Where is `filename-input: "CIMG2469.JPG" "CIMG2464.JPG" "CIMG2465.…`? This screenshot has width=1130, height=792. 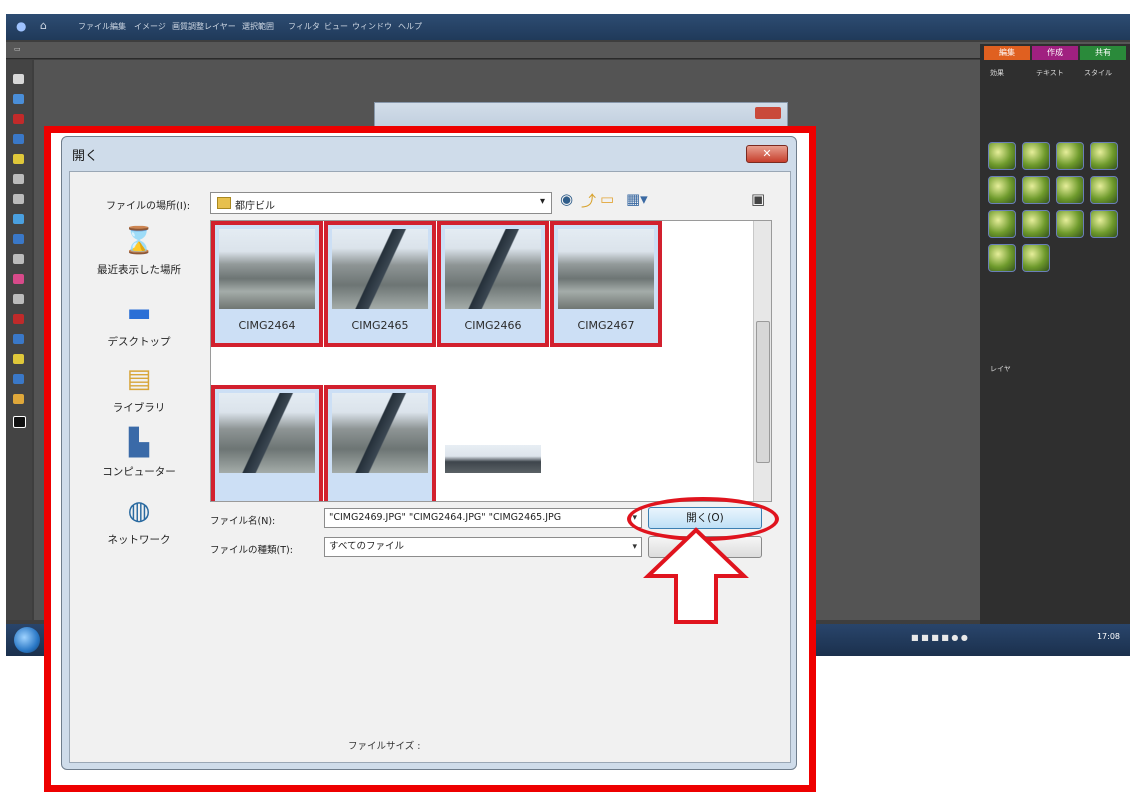
filename-input: "CIMG2469.JPG" "CIMG2464.JPG" "CIMG2465.… is located at coordinates (483, 518).